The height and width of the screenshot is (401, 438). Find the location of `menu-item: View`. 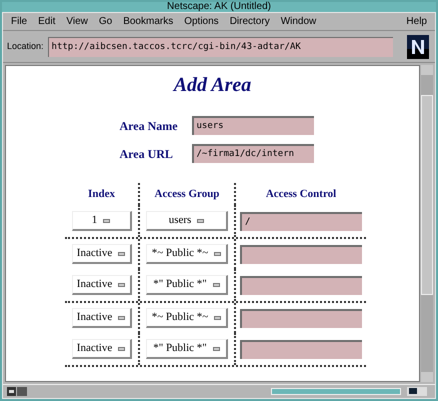

menu-item: View is located at coordinates (77, 21).